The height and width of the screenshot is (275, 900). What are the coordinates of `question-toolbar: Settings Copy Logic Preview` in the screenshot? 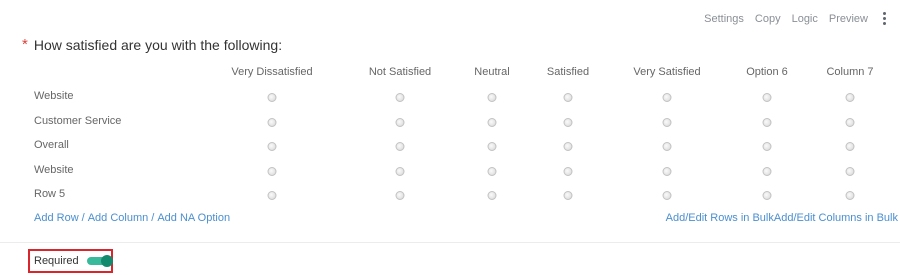 It's located at (795, 18).